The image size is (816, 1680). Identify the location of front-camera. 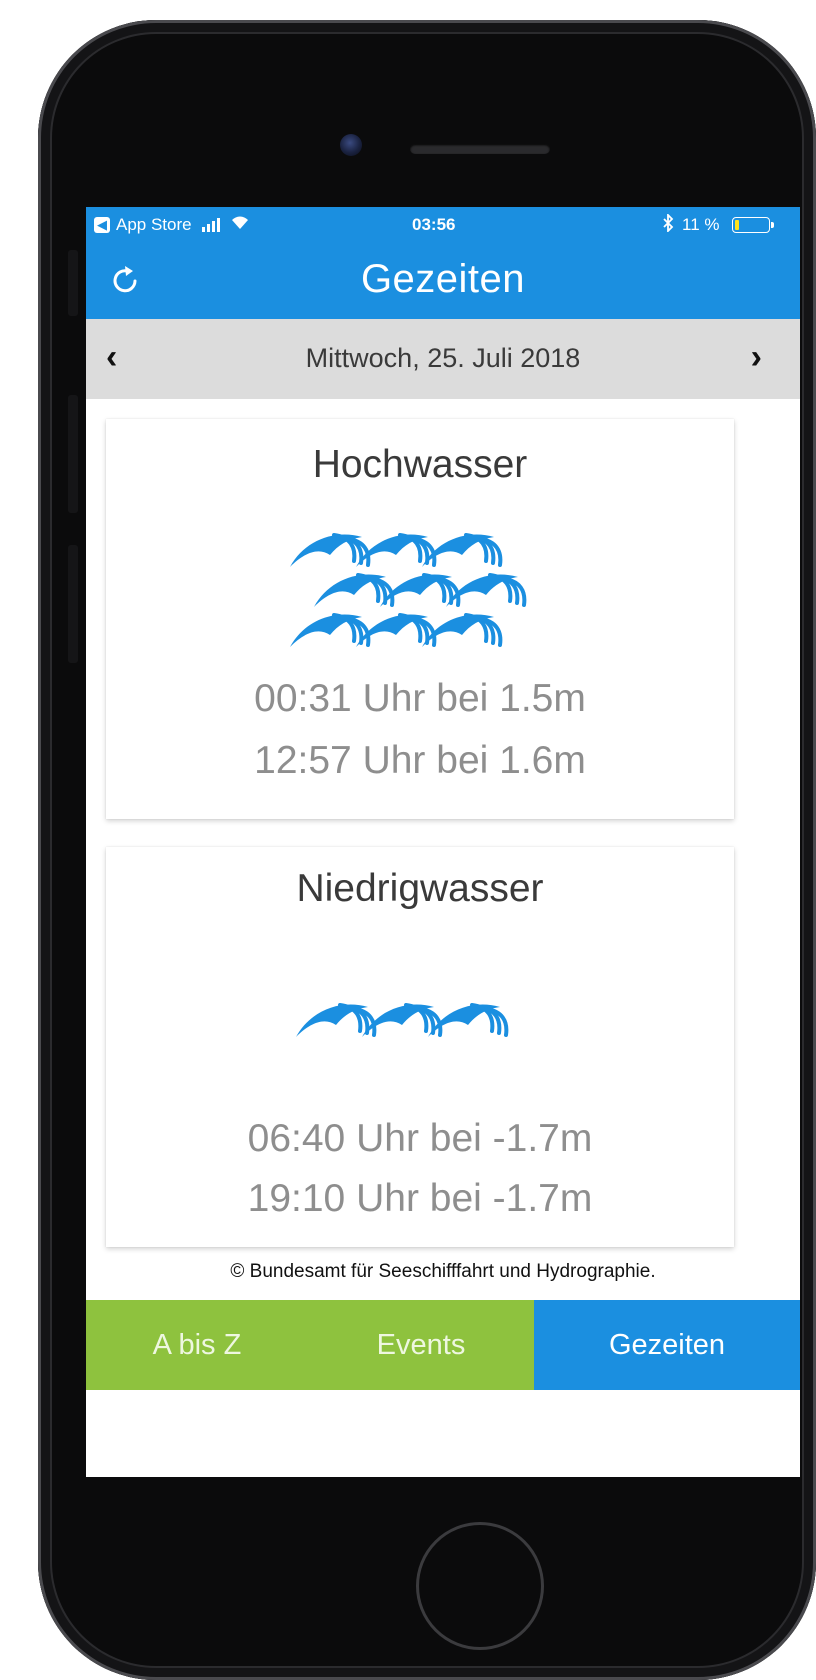
(351, 145).